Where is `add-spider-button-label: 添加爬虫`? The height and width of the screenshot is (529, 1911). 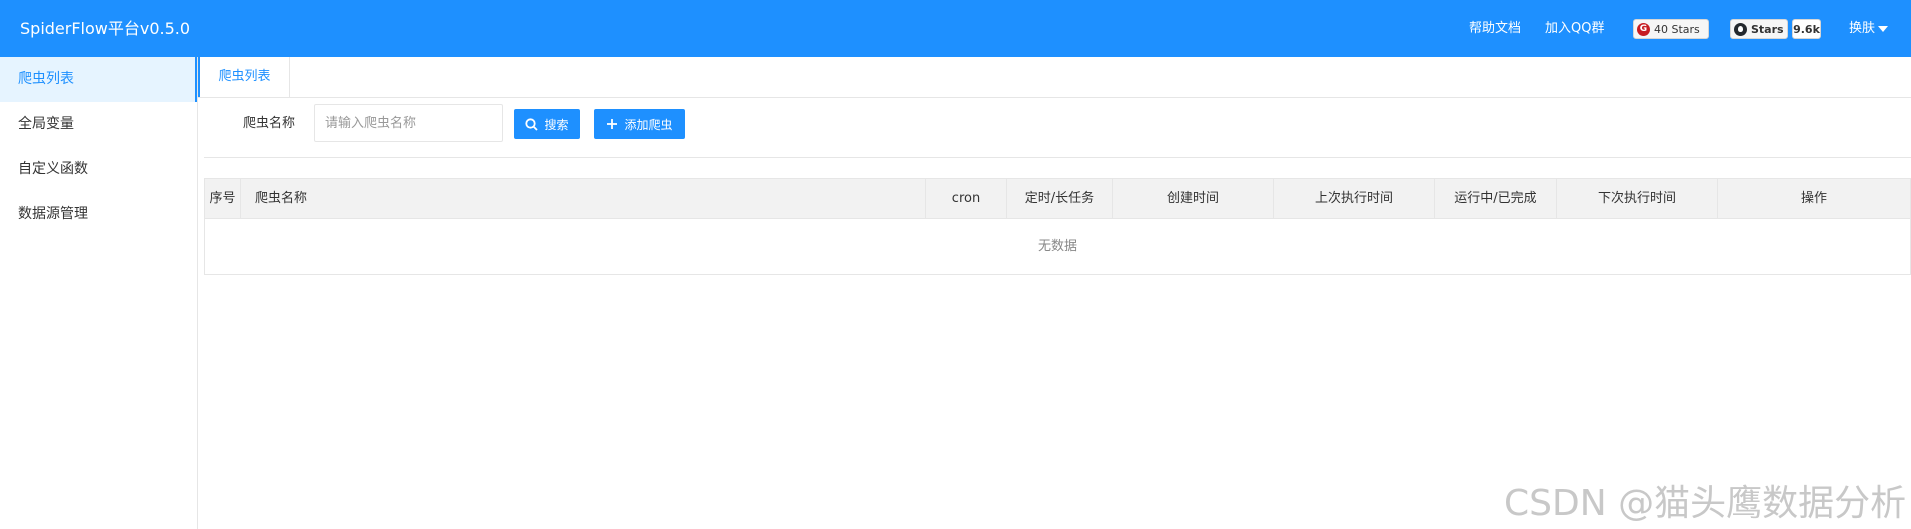
add-spider-button-label: 添加爬虫 is located at coordinates (648, 124).